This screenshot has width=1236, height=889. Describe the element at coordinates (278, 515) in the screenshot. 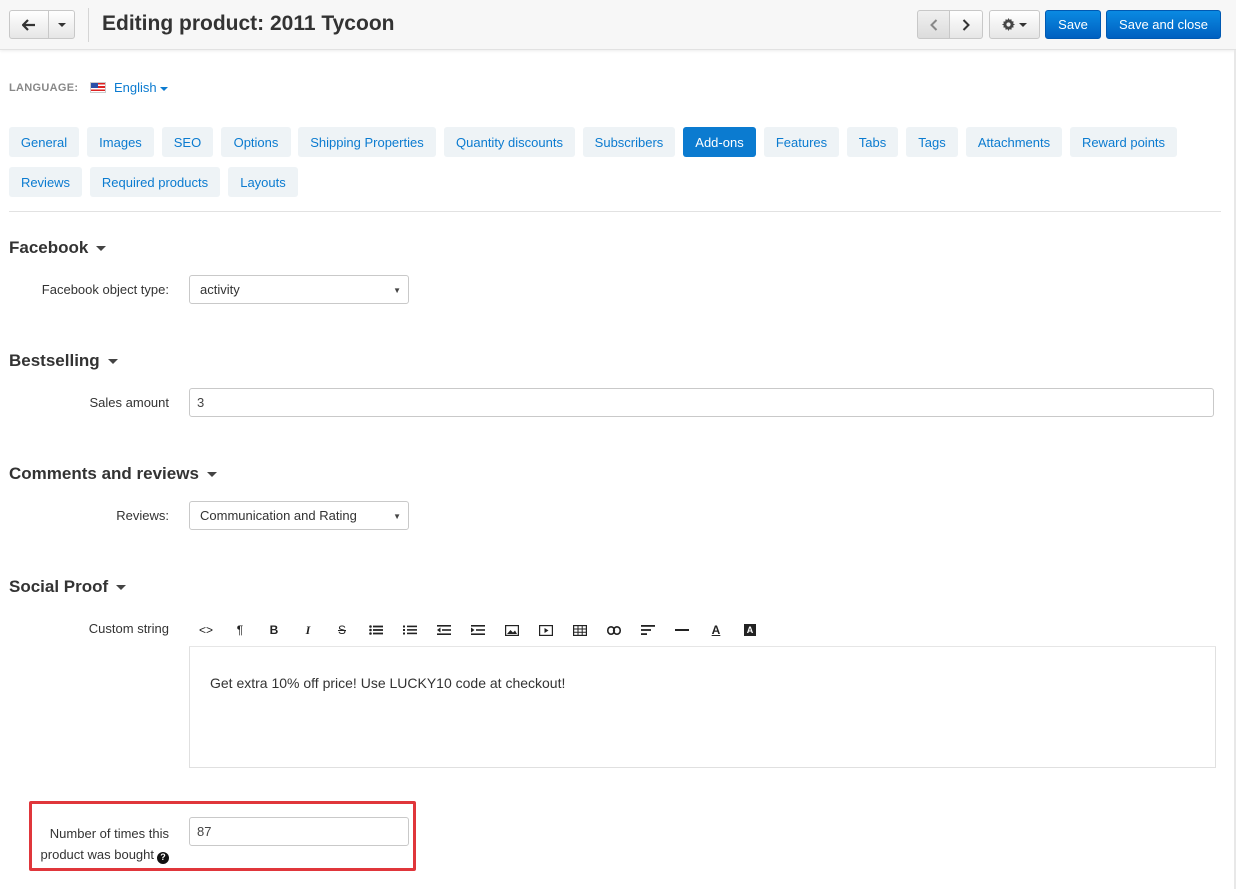

I see `reviews-value: Communication and Rating` at that location.